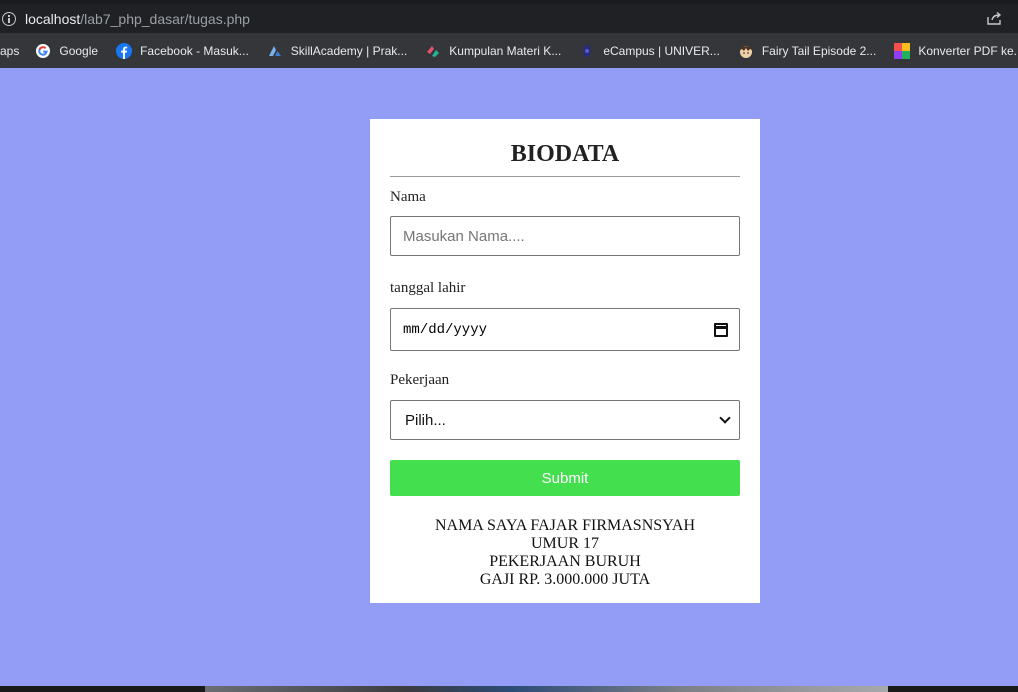 The image size is (1018, 692). I want to click on url-host: localhost, so click(53, 18).